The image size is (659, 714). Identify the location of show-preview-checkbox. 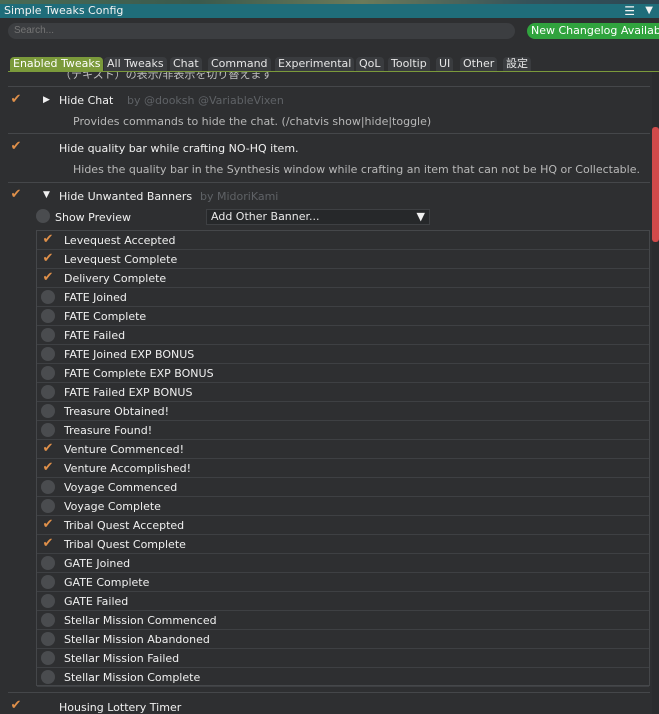
(43, 216).